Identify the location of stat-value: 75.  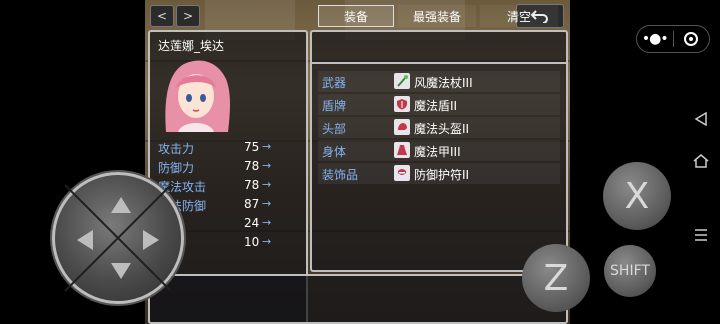
(252, 147).